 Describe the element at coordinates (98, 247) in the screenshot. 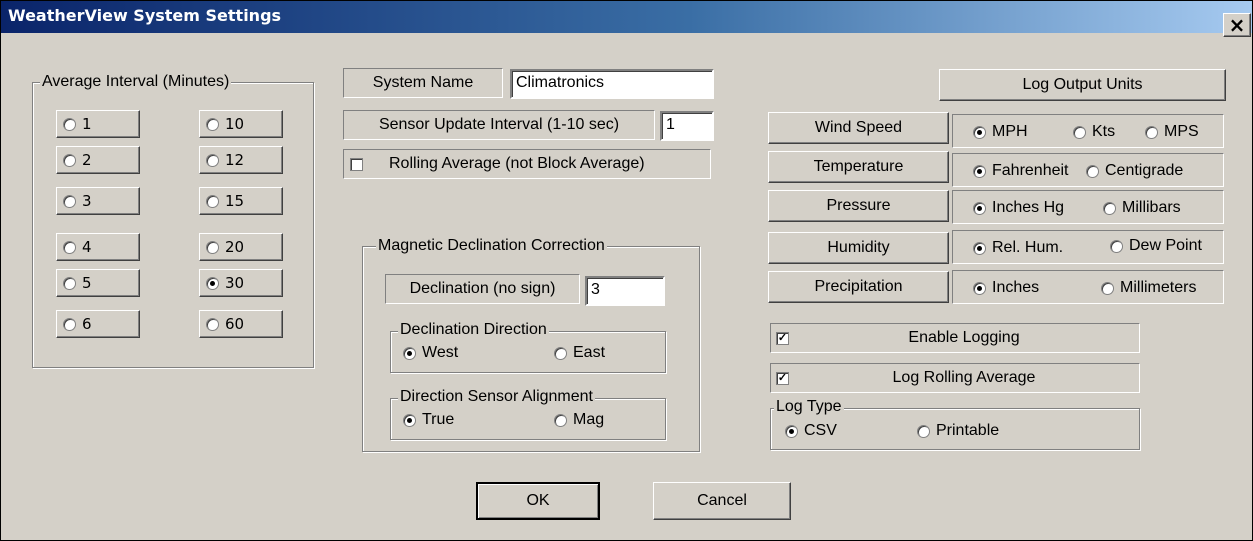

I see `interval-option-4: 4` at that location.